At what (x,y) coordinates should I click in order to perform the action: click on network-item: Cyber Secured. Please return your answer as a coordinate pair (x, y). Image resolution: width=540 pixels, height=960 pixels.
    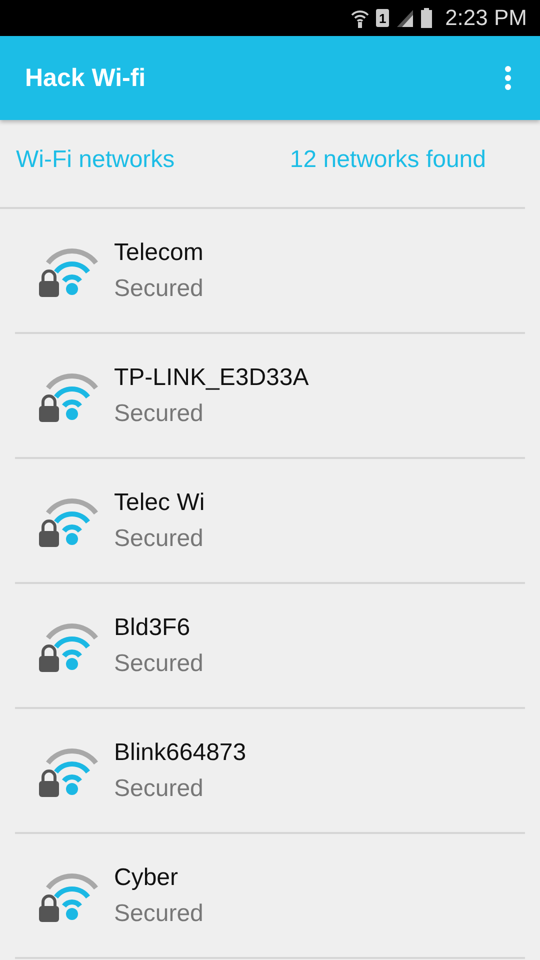
    Looking at the image, I should click on (270, 896).